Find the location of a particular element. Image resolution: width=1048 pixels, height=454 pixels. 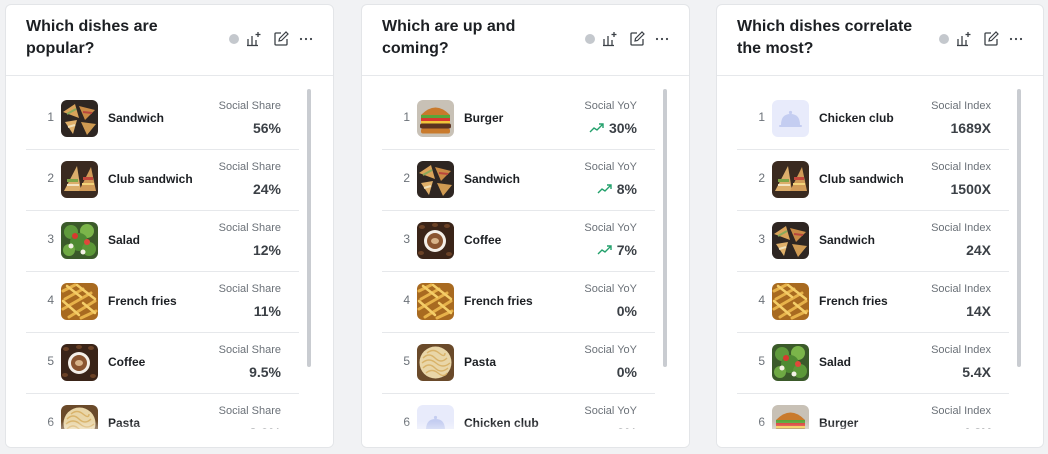

list-item: 5 Coffee Social Share 9.5% is located at coordinates (162, 363).